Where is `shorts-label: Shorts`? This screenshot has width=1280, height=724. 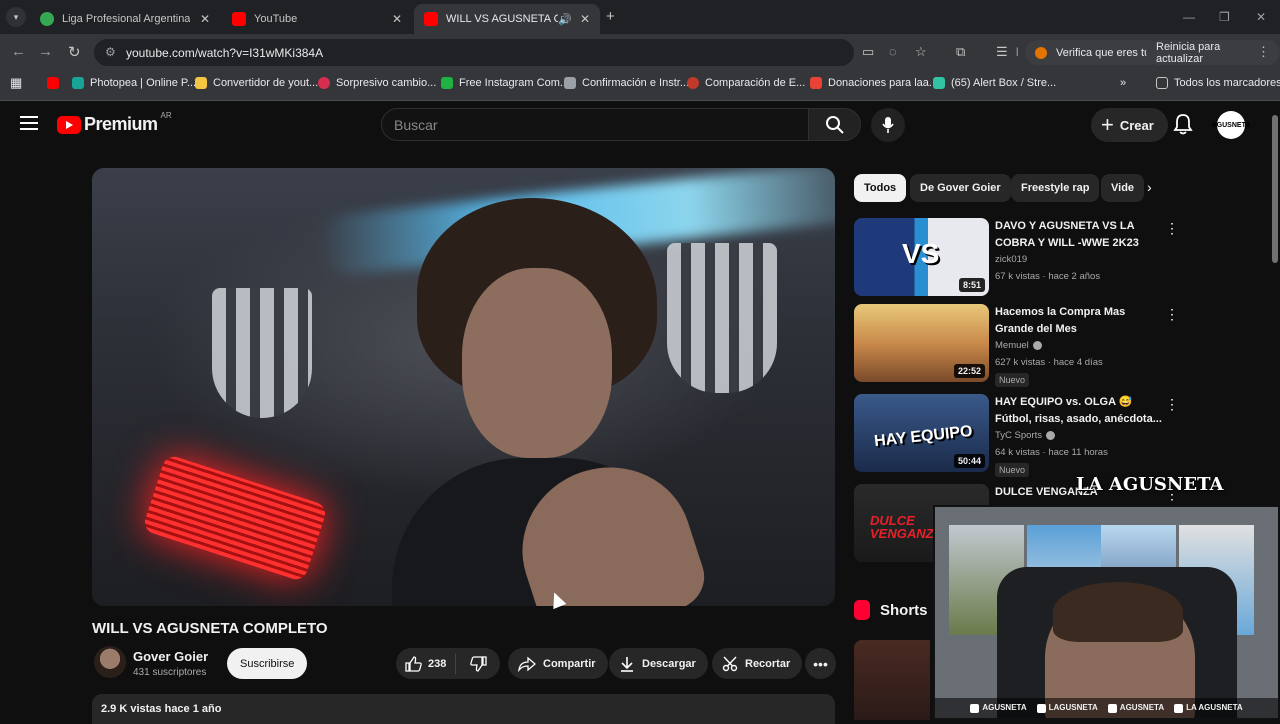 shorts-label: Shorts is located at coordinates (904, 610).